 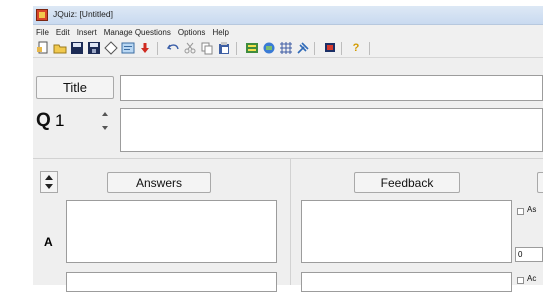 I want to click on menu-file: File, so click(x=43, y=32).